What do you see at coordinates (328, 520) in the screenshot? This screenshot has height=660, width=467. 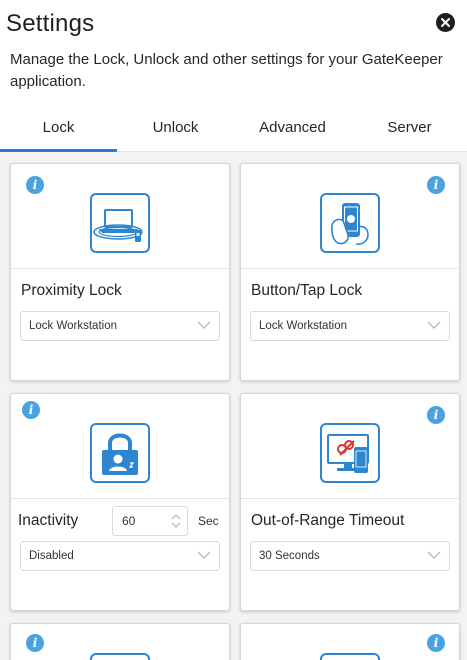 I see `out-of-range-label: Out-of-Range Timeout` at bounding box center [328, 520].